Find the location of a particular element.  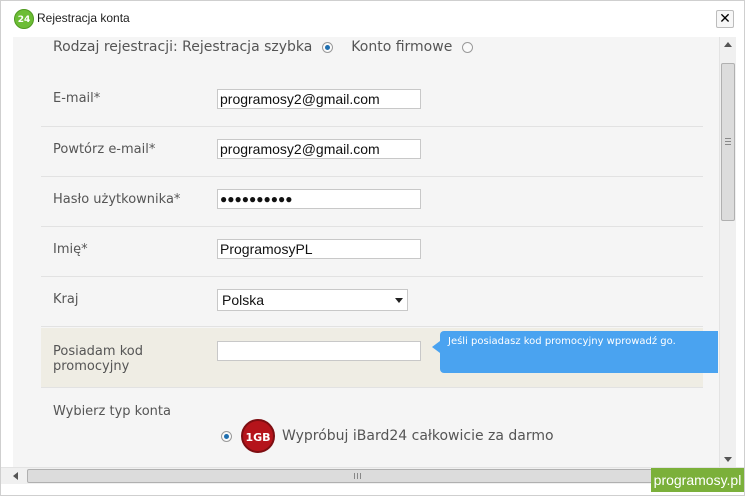

promo-code-label: Posiadam kod promocyjny is located at coordinates (98, 359).